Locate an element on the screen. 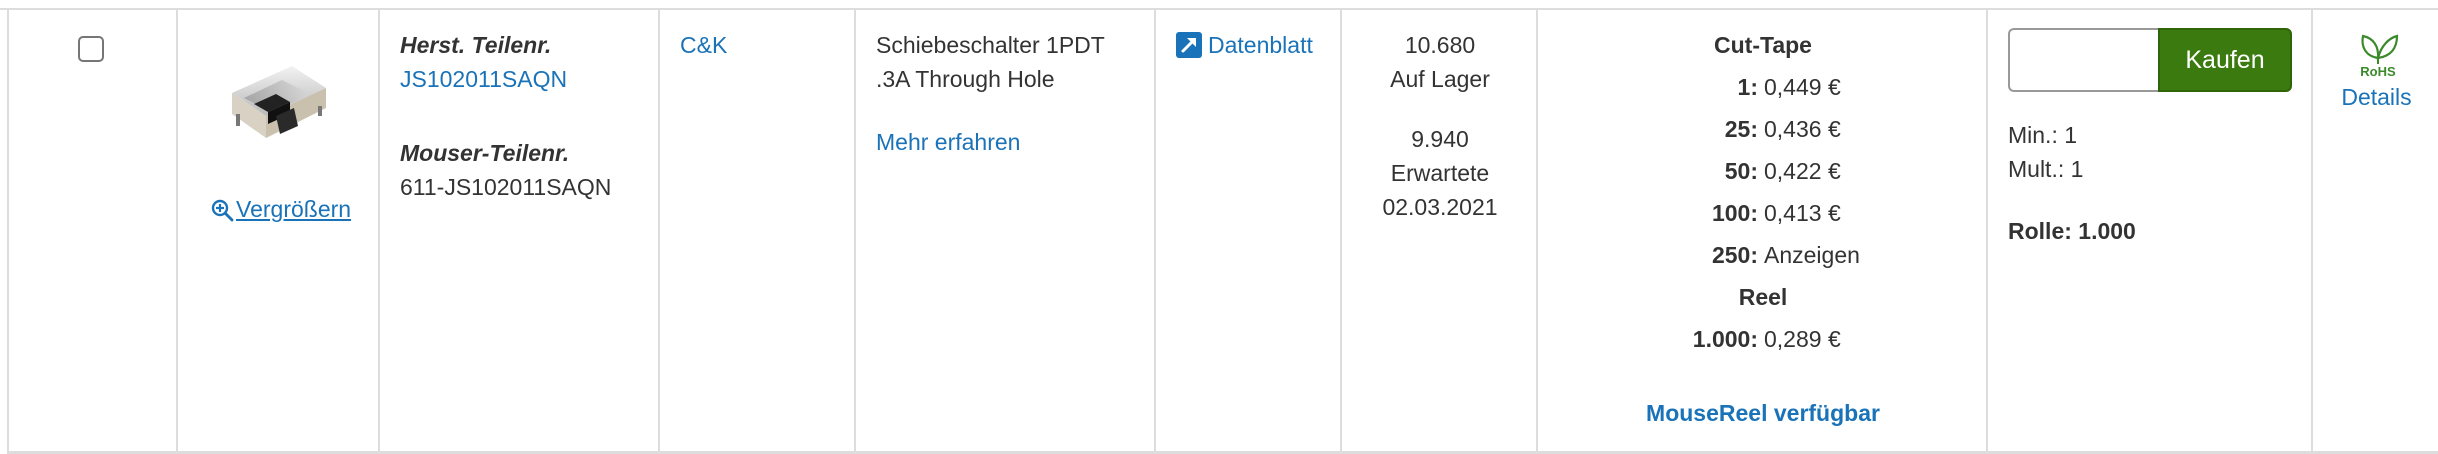 This screenshot has height=454, width=2438. mousereel-link: MouseReel verfügbar is located at coordinates (1763, 413).